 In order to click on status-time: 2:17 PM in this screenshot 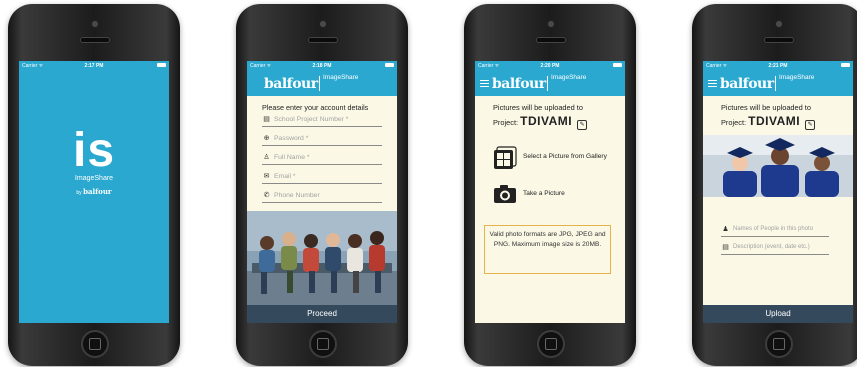, I will do `click(94, 66)`.